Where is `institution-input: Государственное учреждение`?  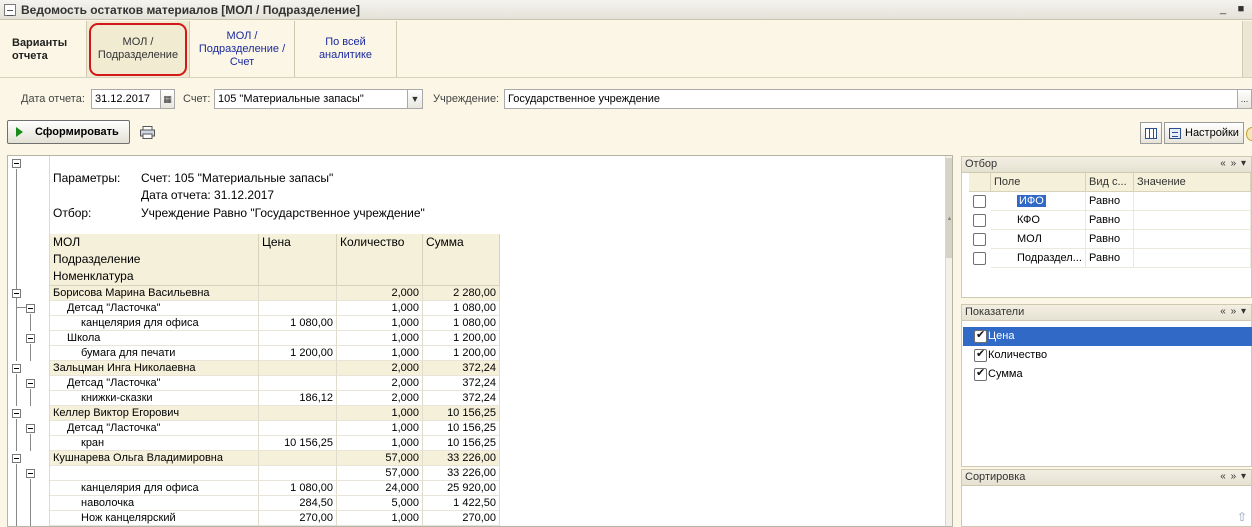
institution-input: Государственное учреждение is located at coordinates (871, 99).